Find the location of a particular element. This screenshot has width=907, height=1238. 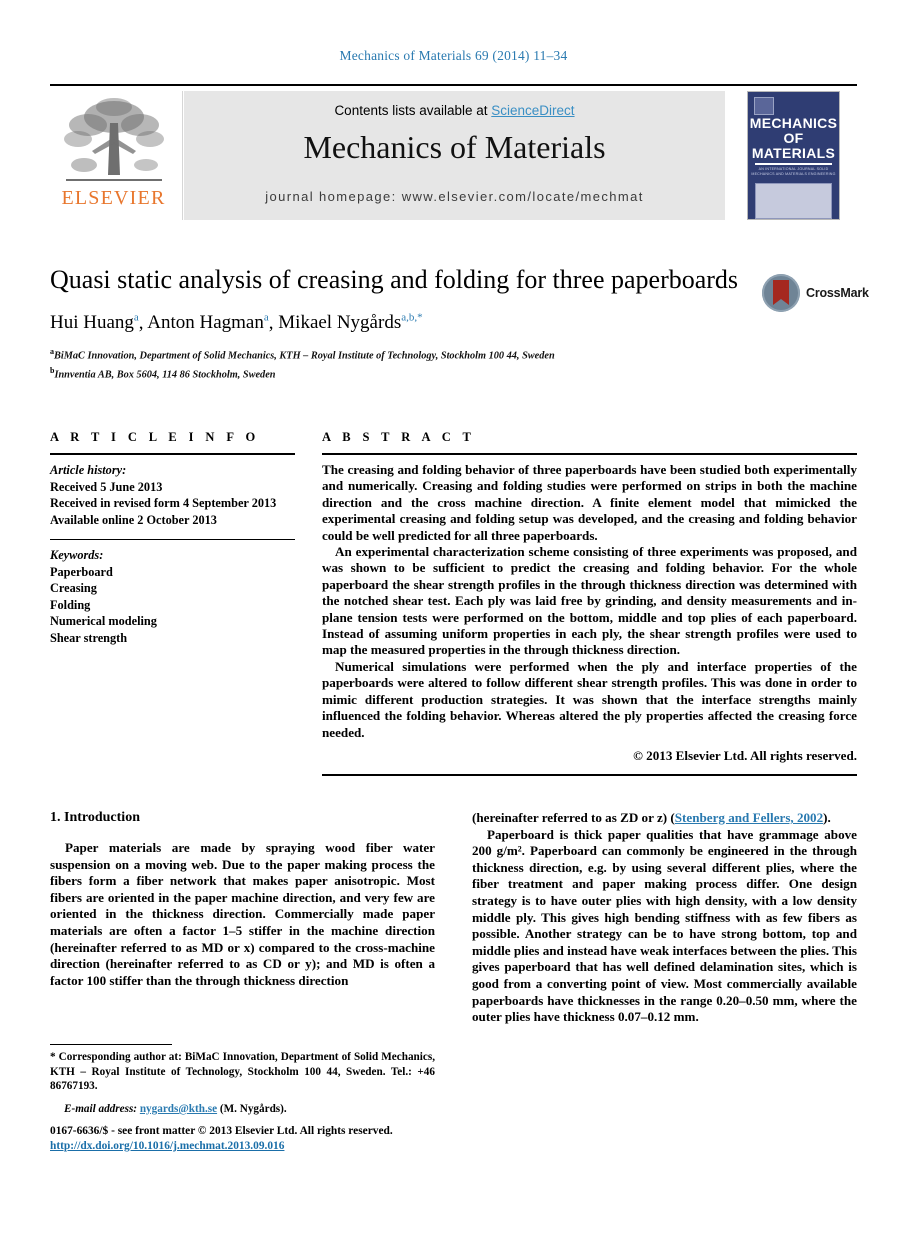

article-info-divider is located at coordinates (172, 454).